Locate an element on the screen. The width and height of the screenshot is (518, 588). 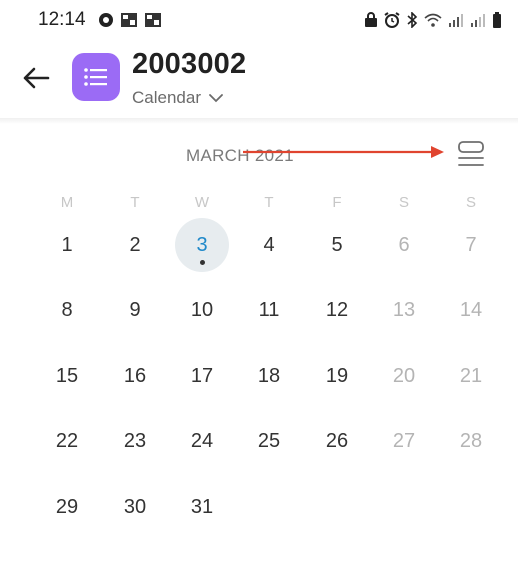
view-selector: Calendar is located at coordinates (177, 98).